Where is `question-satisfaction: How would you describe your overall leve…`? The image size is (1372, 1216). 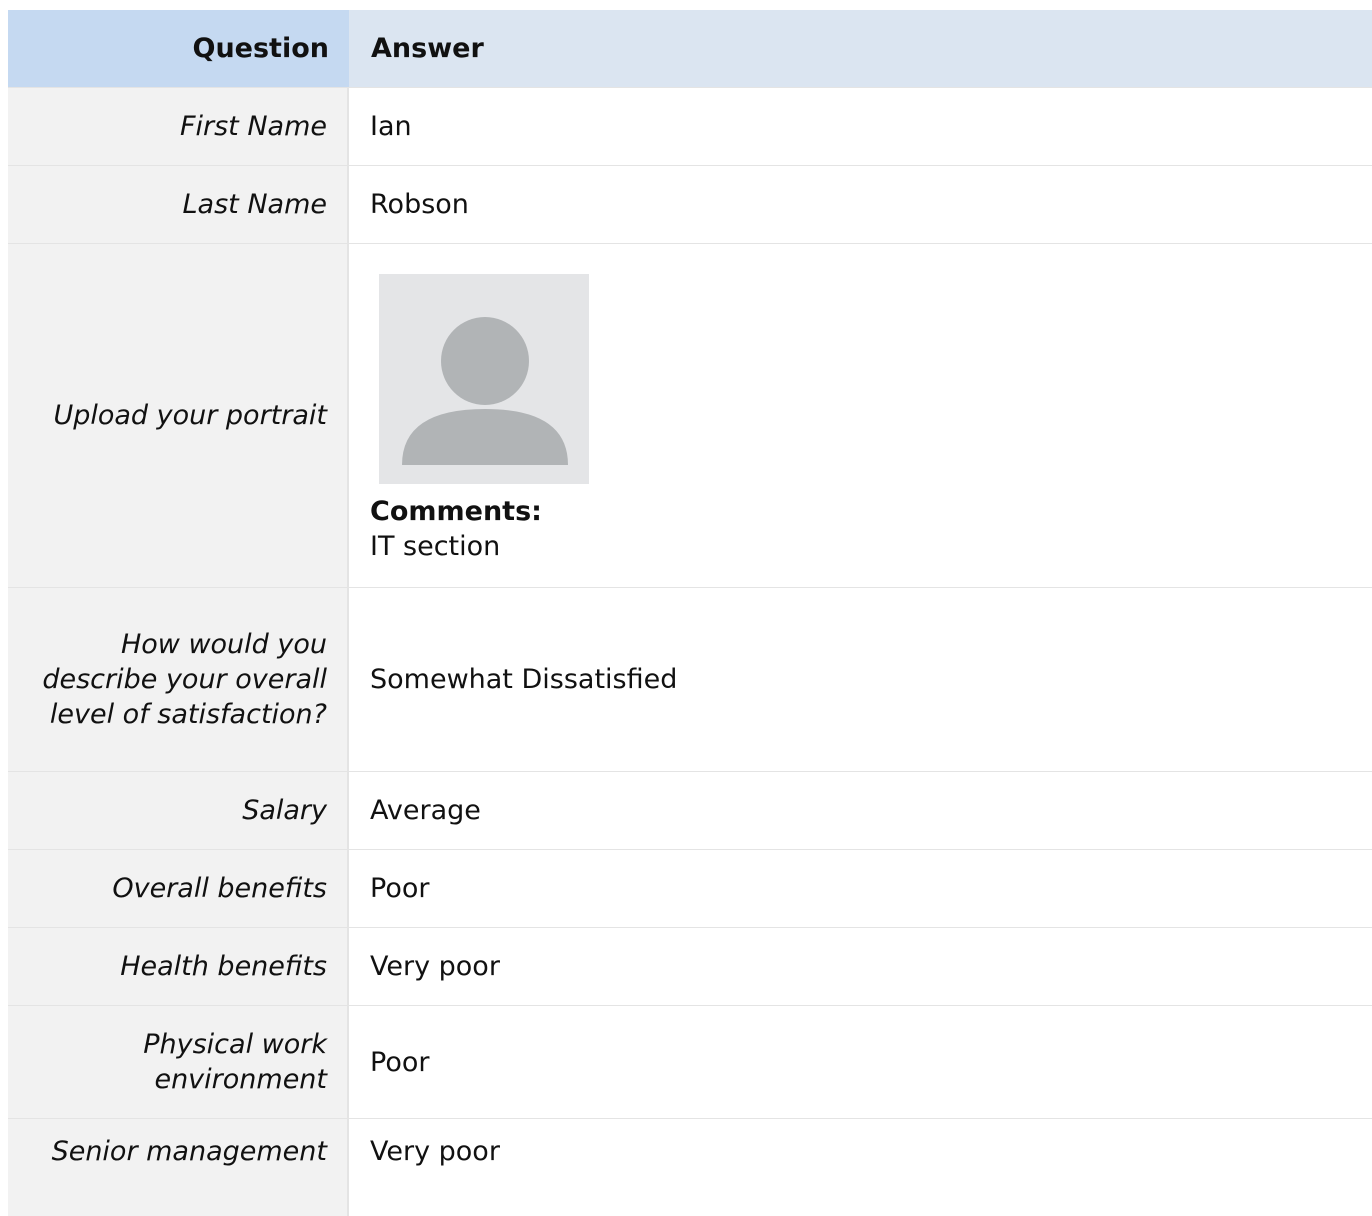
question-satisfaction: How would you describe your overall leve… is located at coordinates (178, 679).